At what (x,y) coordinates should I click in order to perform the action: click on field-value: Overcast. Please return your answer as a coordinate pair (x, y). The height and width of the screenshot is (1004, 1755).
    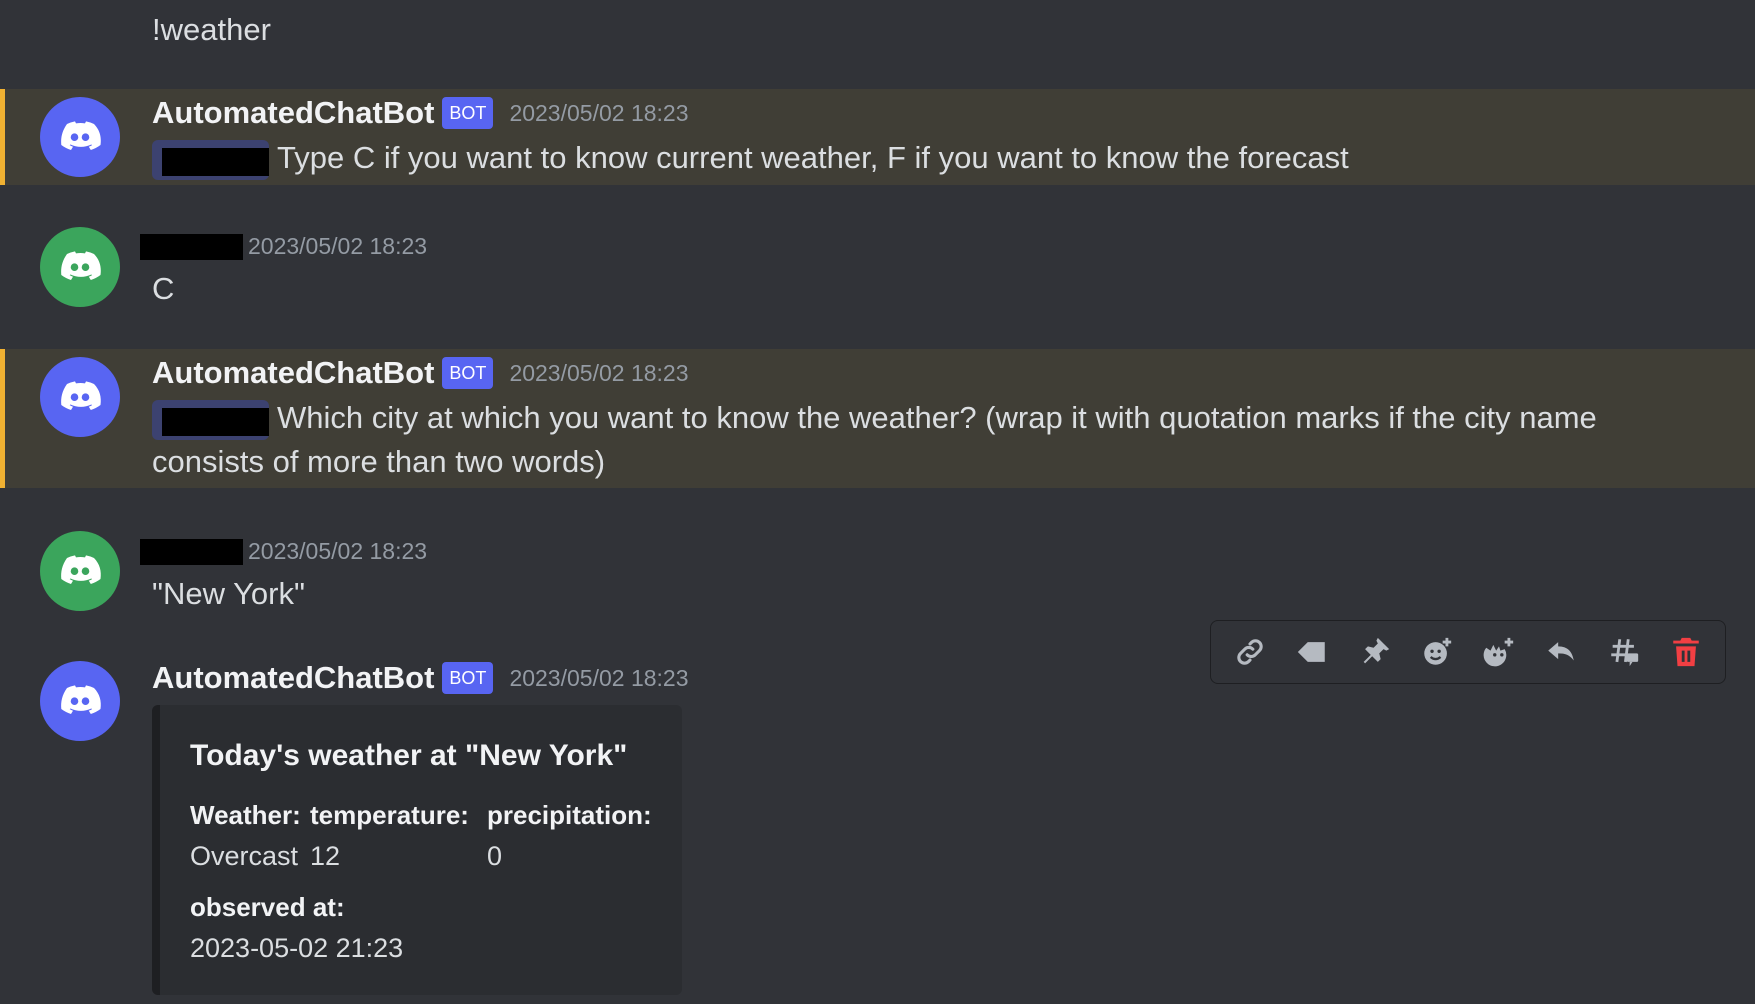
    Looking at the image, I should click on (244, 856).